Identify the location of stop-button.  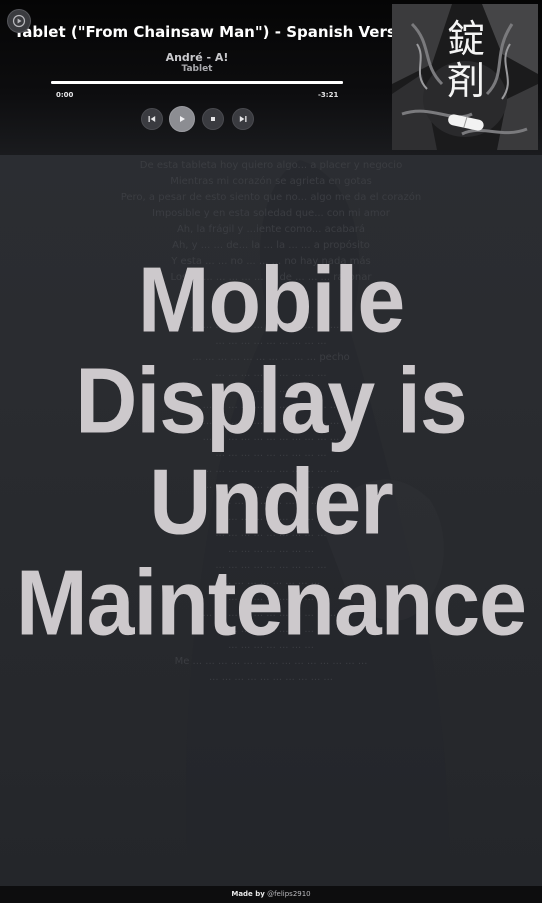
(213, 119).